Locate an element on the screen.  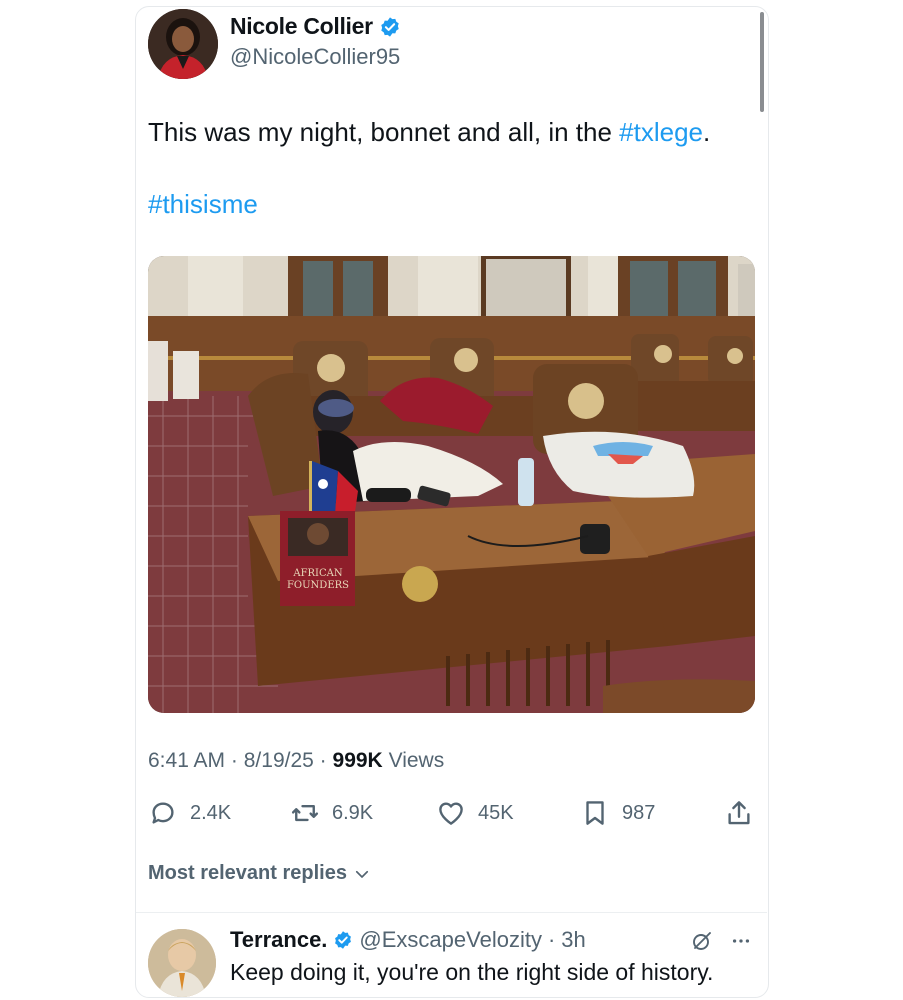
replies-sort-label: Most relevant replies is located at coordinates (247, 873).